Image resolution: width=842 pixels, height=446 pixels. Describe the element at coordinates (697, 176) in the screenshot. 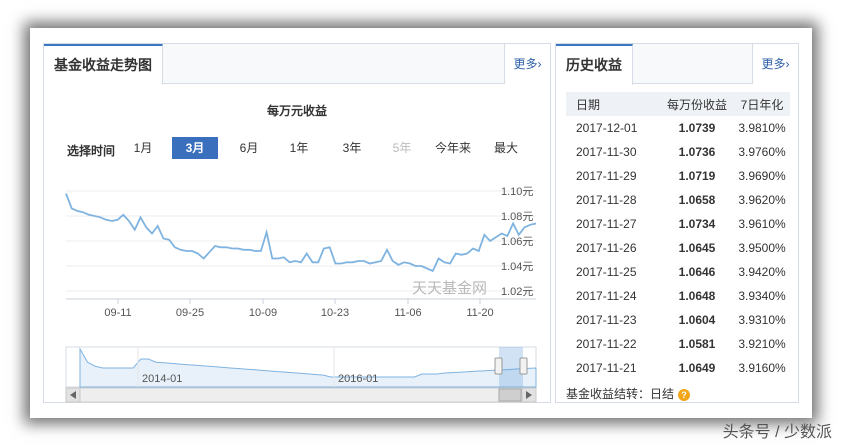

I see `row-income: 1.0719` at that location.